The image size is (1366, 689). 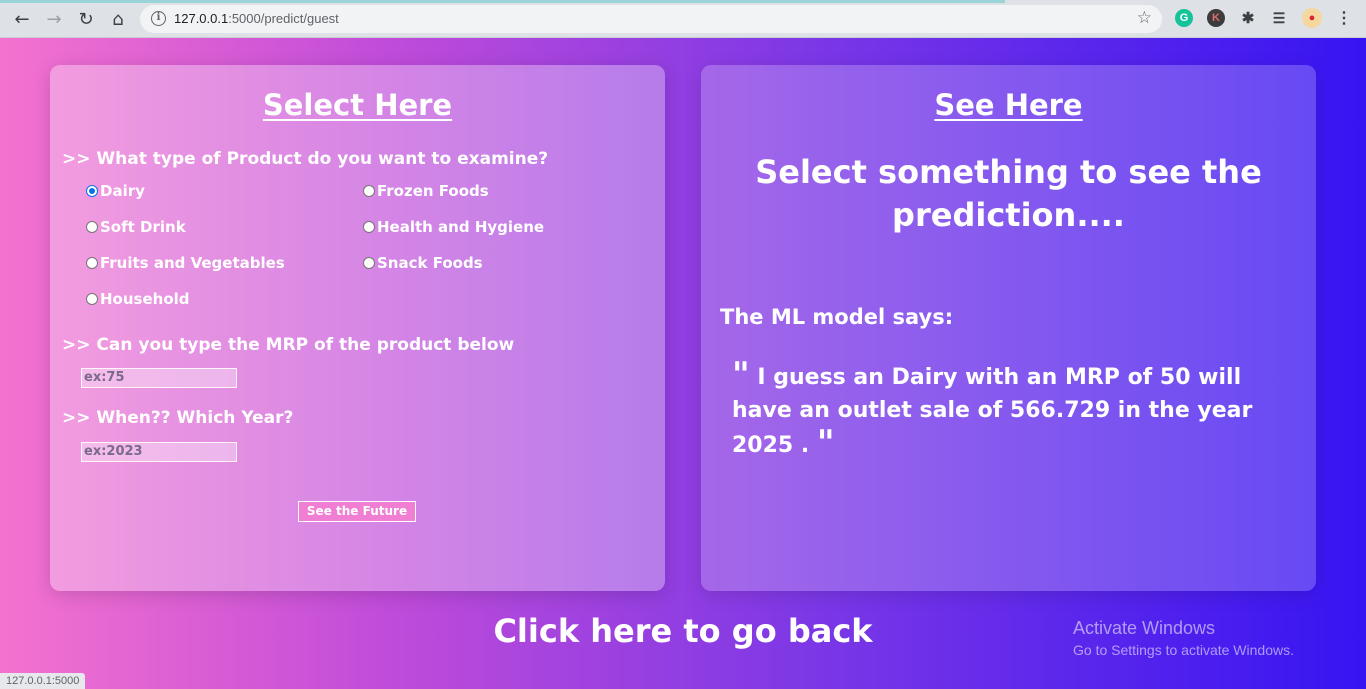 What do you see at coordinates (1344, 18) in the screenshot?
I see `menu-kebab-icon: ⋮` at bounding box center [1344, 18].